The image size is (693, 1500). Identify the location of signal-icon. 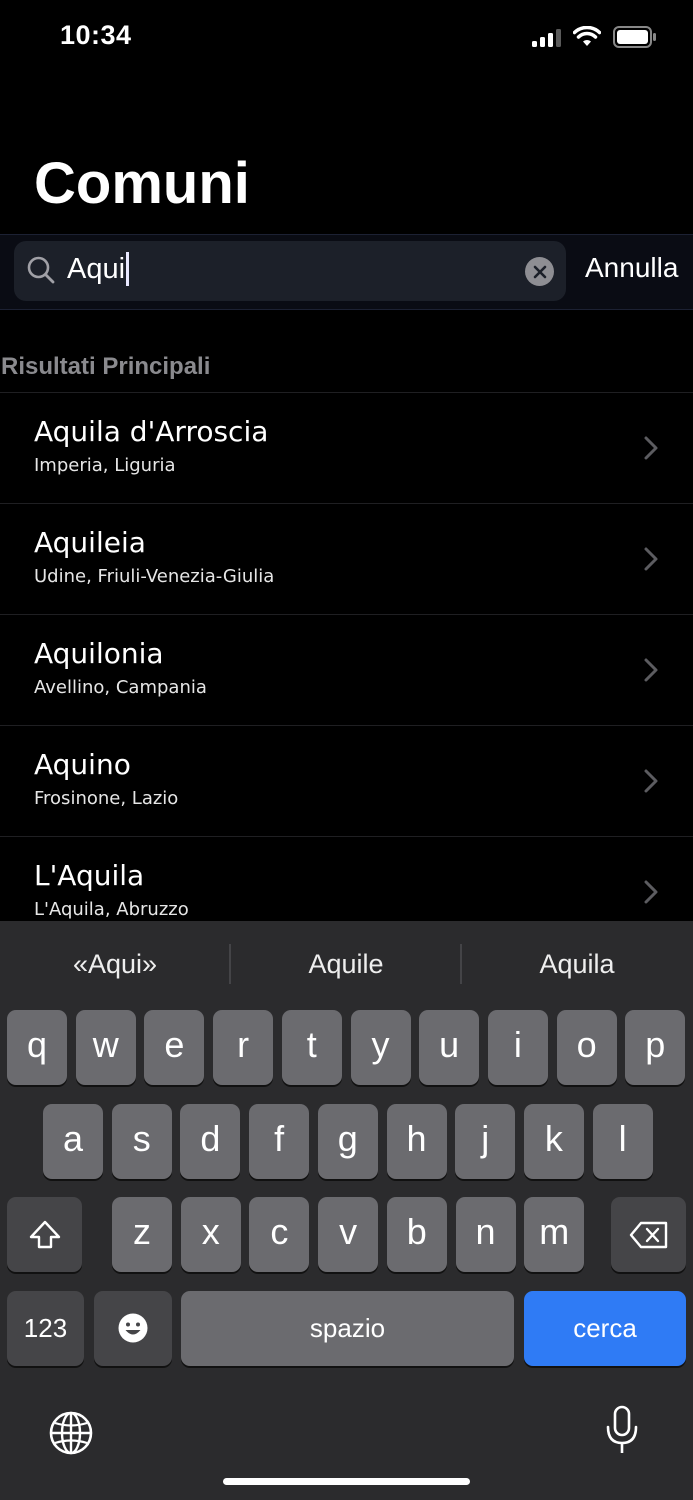
(546, 37).